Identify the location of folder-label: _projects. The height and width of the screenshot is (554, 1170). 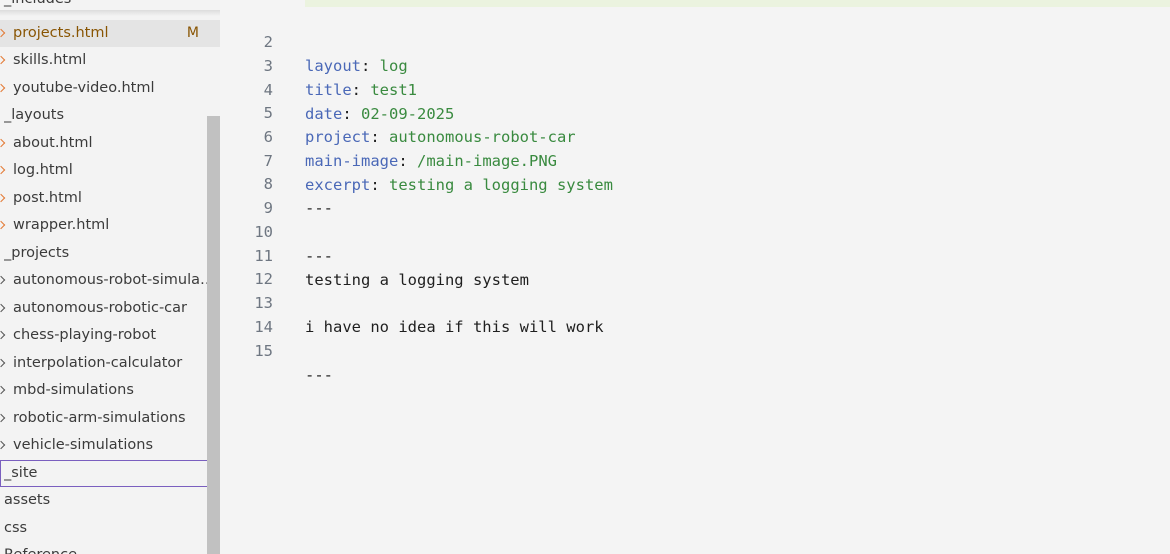
(37, 253).